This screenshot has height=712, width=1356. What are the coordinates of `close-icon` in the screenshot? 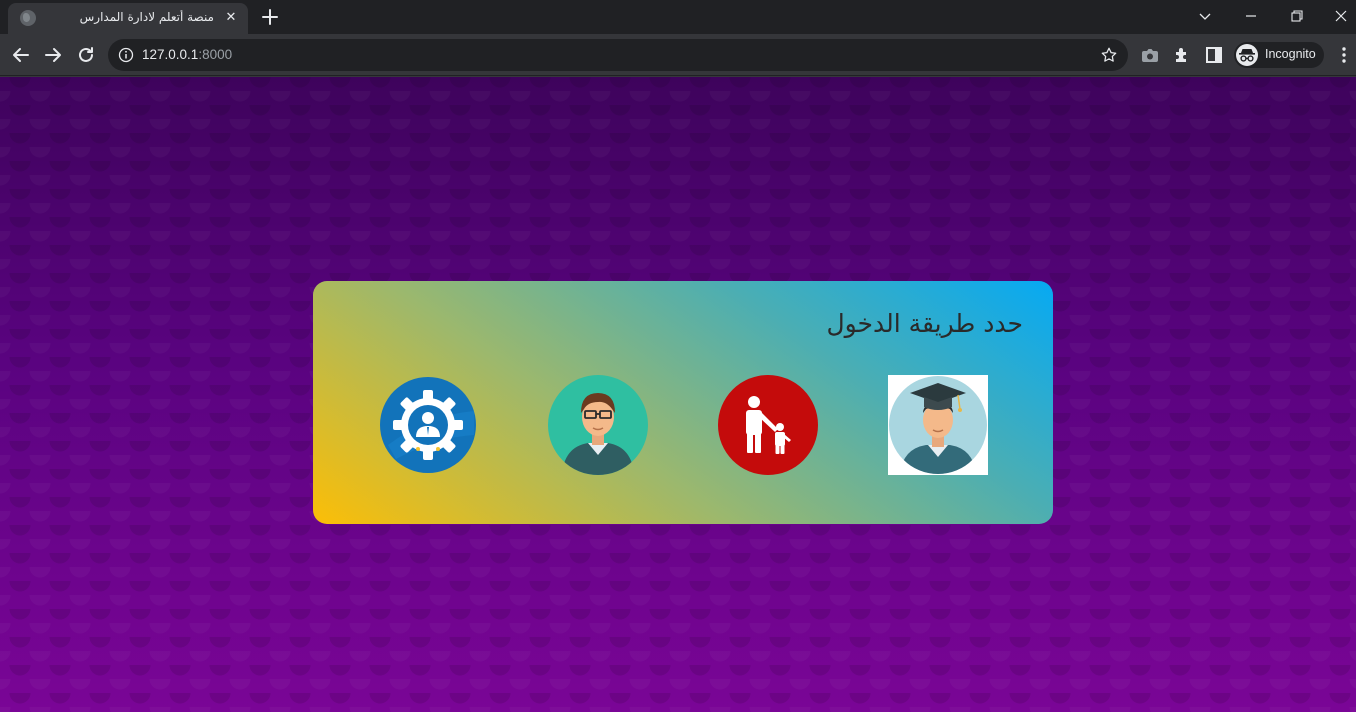 It's located at (1341, 16).